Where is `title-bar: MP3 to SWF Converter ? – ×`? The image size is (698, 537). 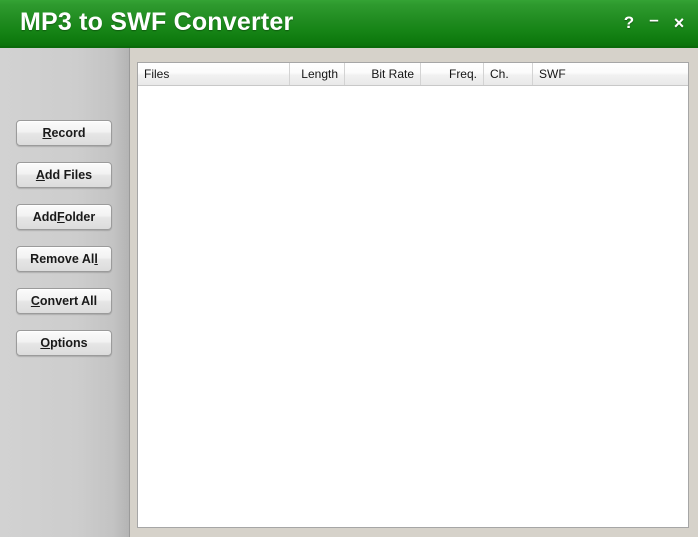 title-bar: MP3 to SWF Converter ? – × is located at coordinates (349, 24).